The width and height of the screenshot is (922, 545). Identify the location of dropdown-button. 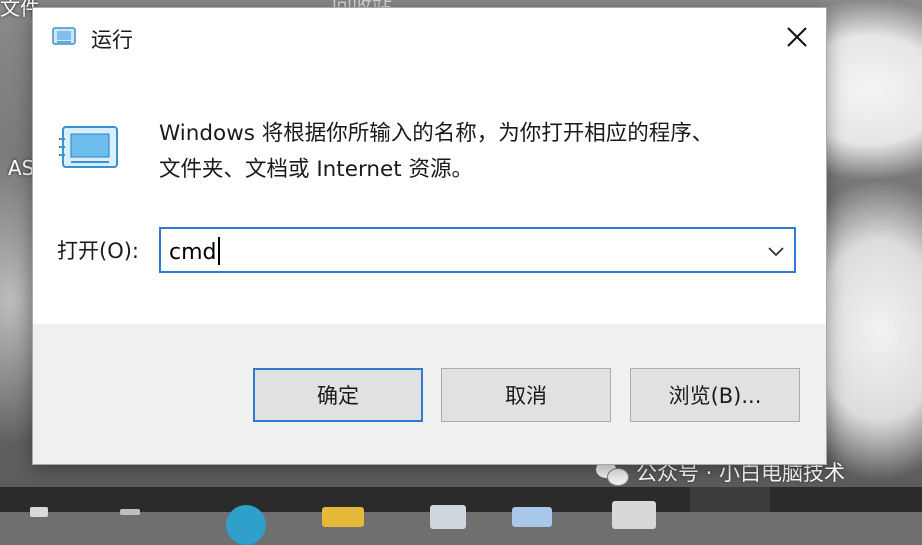
(776, 251).